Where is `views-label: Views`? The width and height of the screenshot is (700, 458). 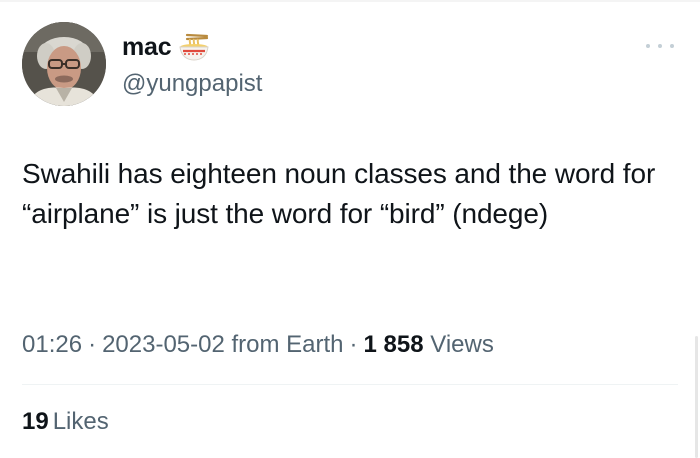
views-label: Views is located at coordinates (462, 344).